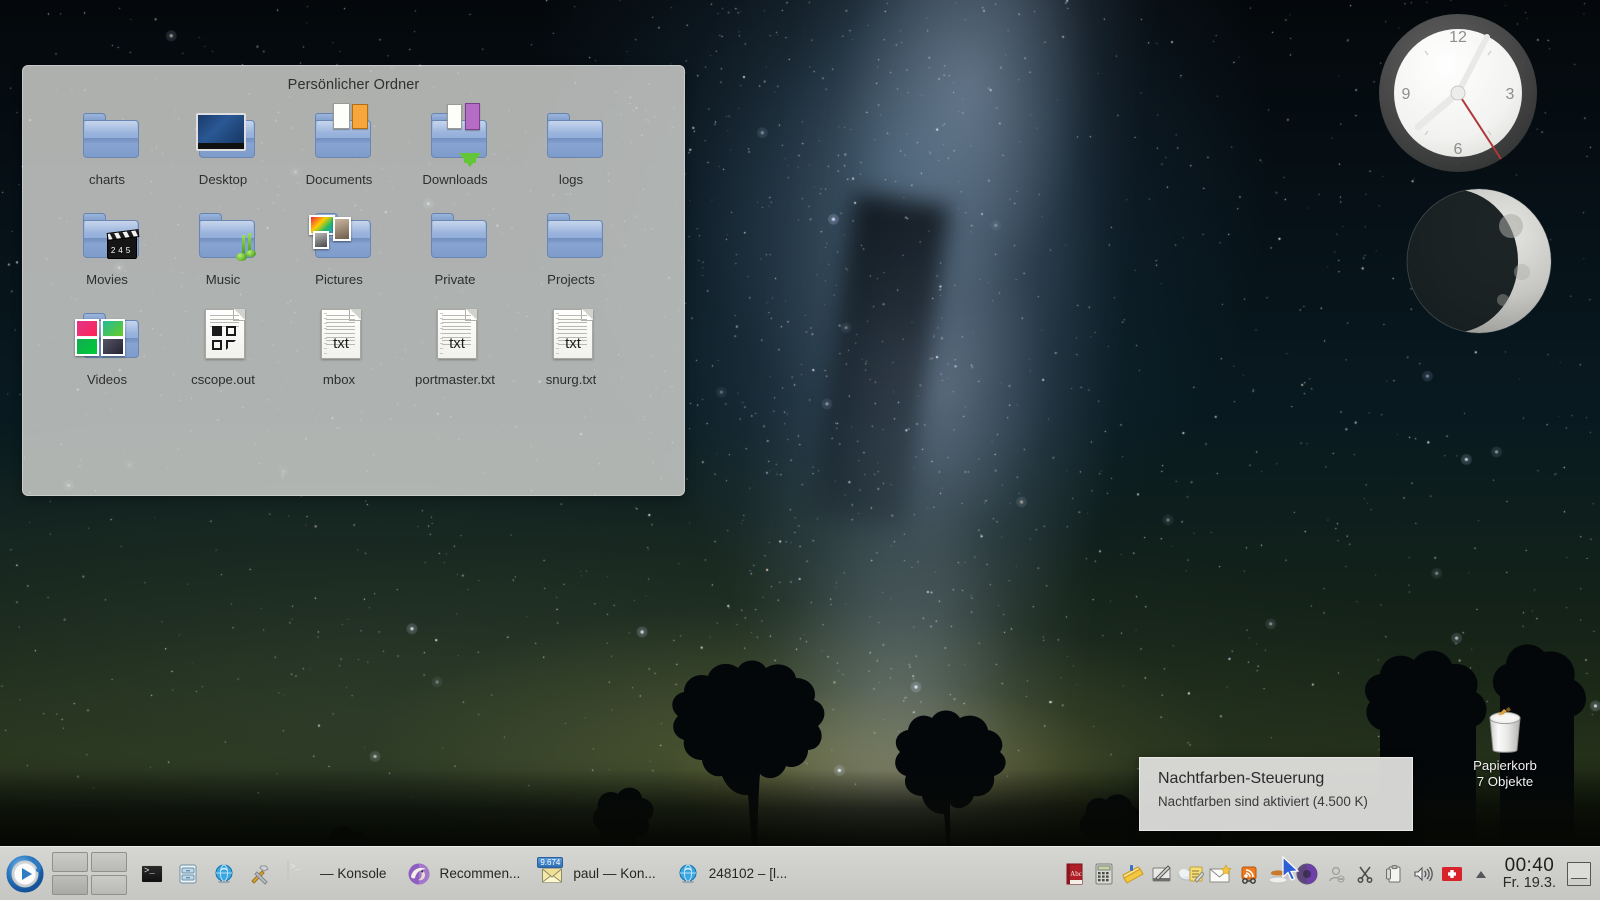 The height and width of the screenshot is (900, 1600). I want to click on folder-view-item: Projects, so click(571, 246).